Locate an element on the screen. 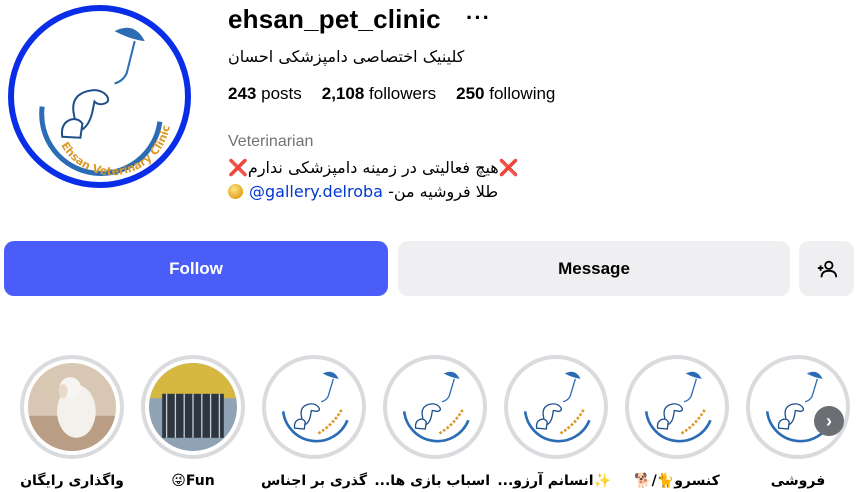  more-horizontal-icon: ··· is located at coordinates (478, 18).